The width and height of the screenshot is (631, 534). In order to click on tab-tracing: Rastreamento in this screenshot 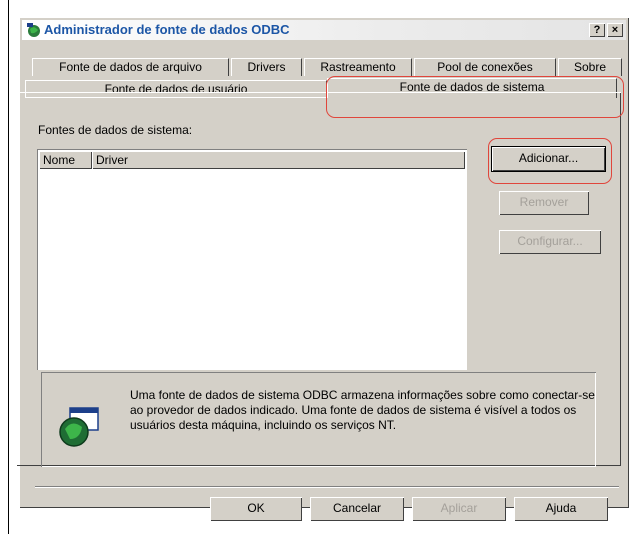, I will do `click(358, 67)`.